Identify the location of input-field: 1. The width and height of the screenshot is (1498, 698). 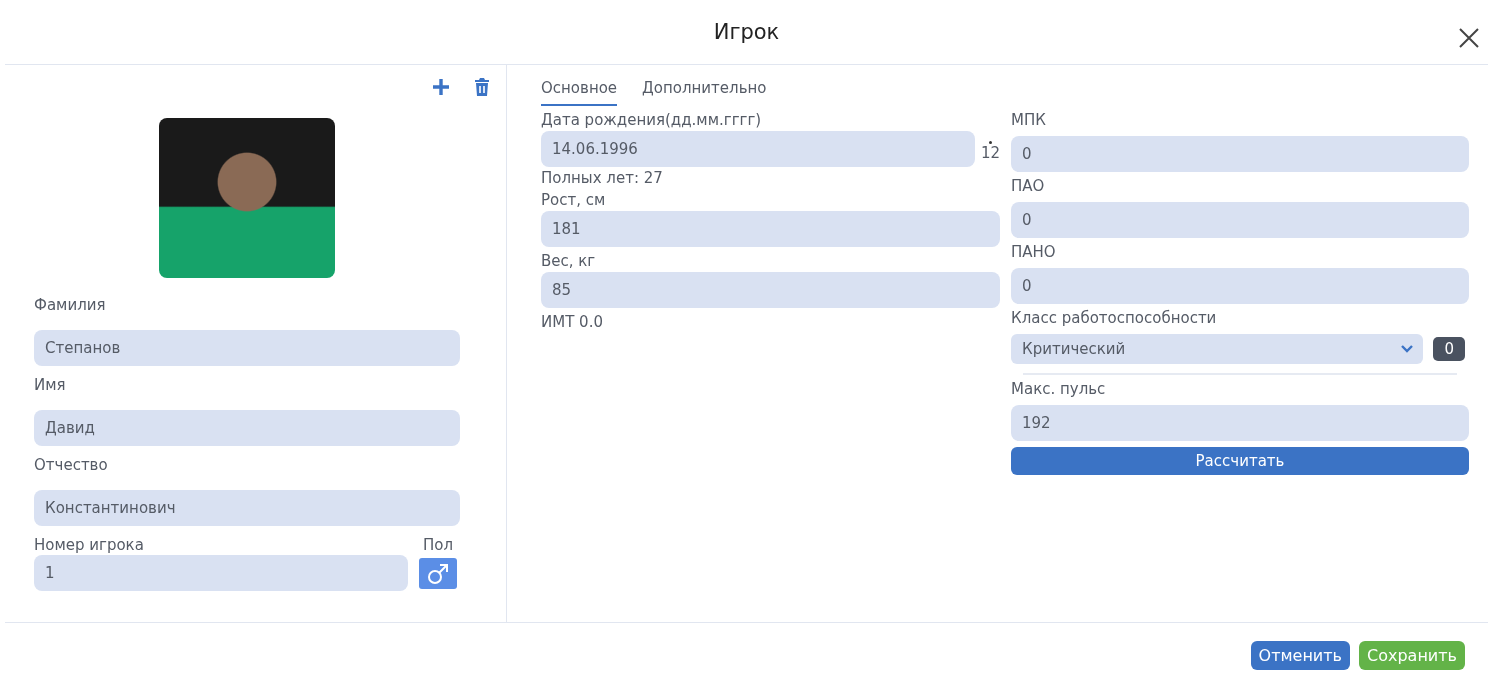
(221, 573).